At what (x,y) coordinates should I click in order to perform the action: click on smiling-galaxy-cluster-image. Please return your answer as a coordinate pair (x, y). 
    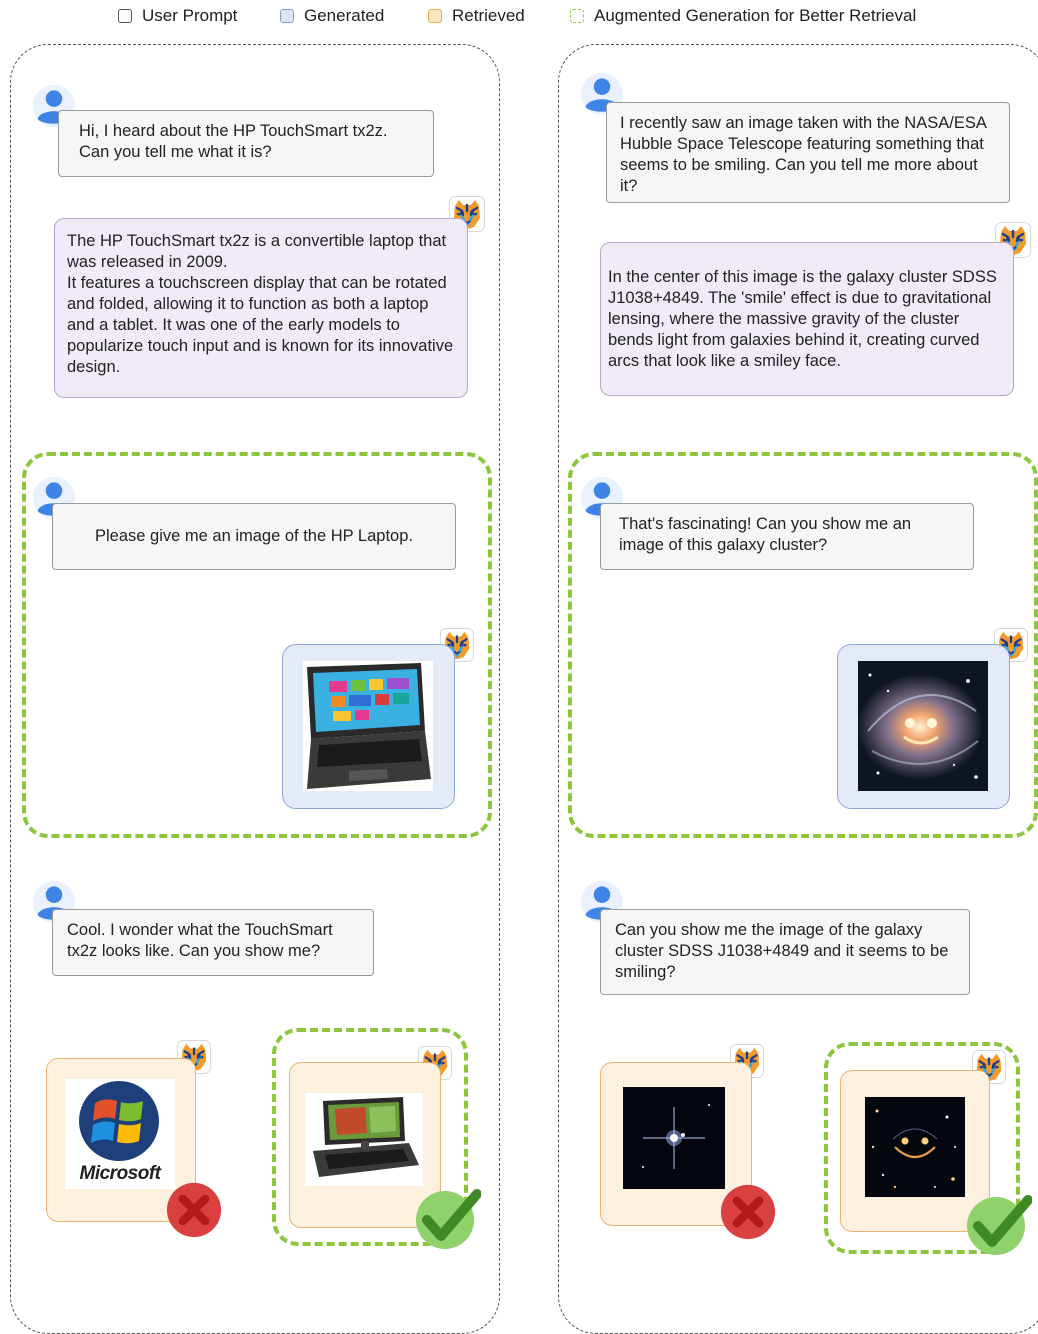
    Looking at the image, I should click on (915, 1147).